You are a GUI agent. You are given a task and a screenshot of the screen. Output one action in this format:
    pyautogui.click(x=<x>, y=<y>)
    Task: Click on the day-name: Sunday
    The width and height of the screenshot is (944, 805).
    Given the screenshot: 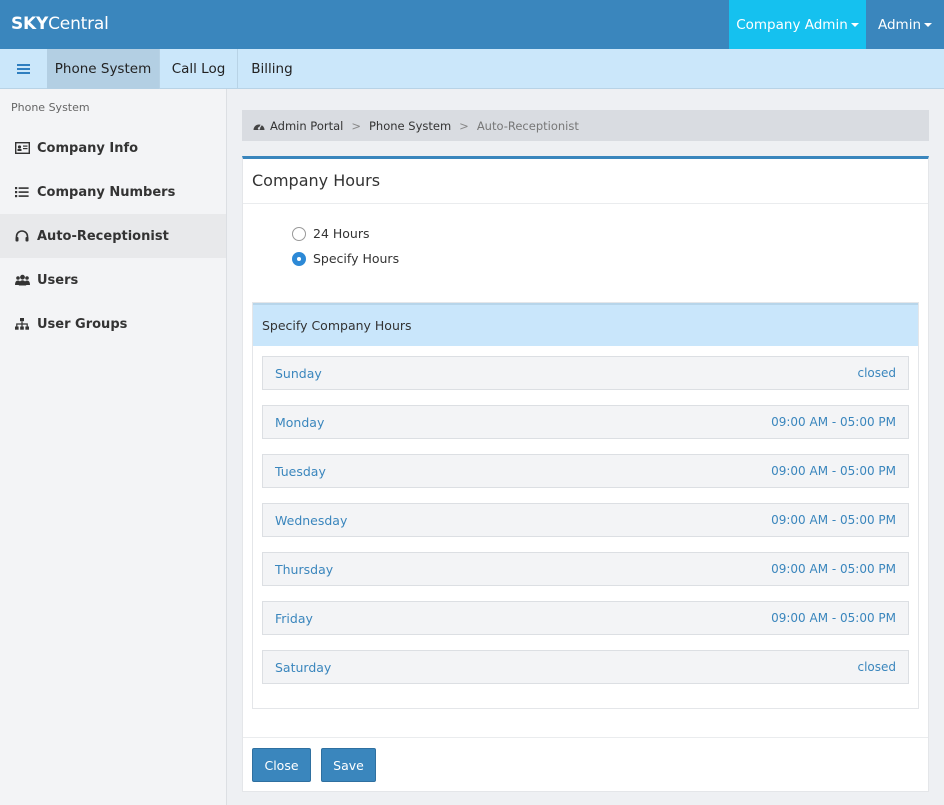 What is the action you would take?
    pyautogui.click(x=298, y=373)
    